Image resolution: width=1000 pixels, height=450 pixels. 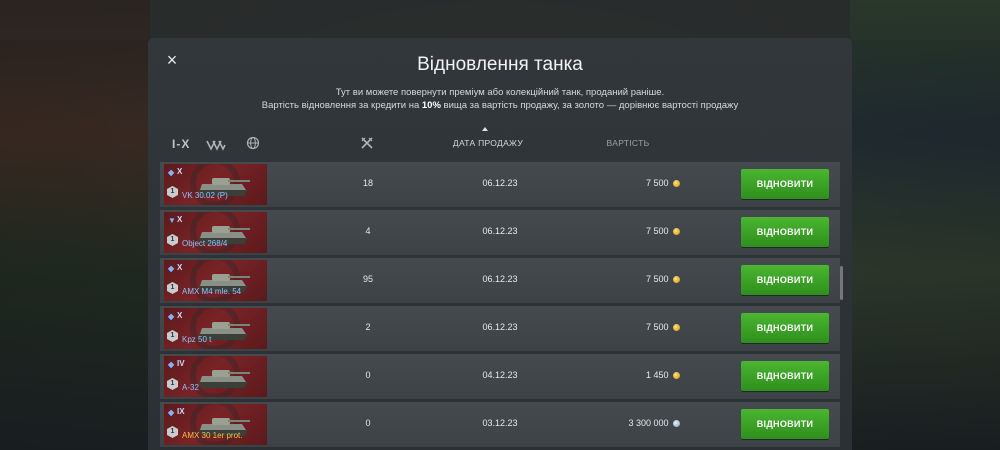 What do you see at coordinates (841, 283) in the screenshot?
I see `scrollbar` at bounding box center [841, 283].